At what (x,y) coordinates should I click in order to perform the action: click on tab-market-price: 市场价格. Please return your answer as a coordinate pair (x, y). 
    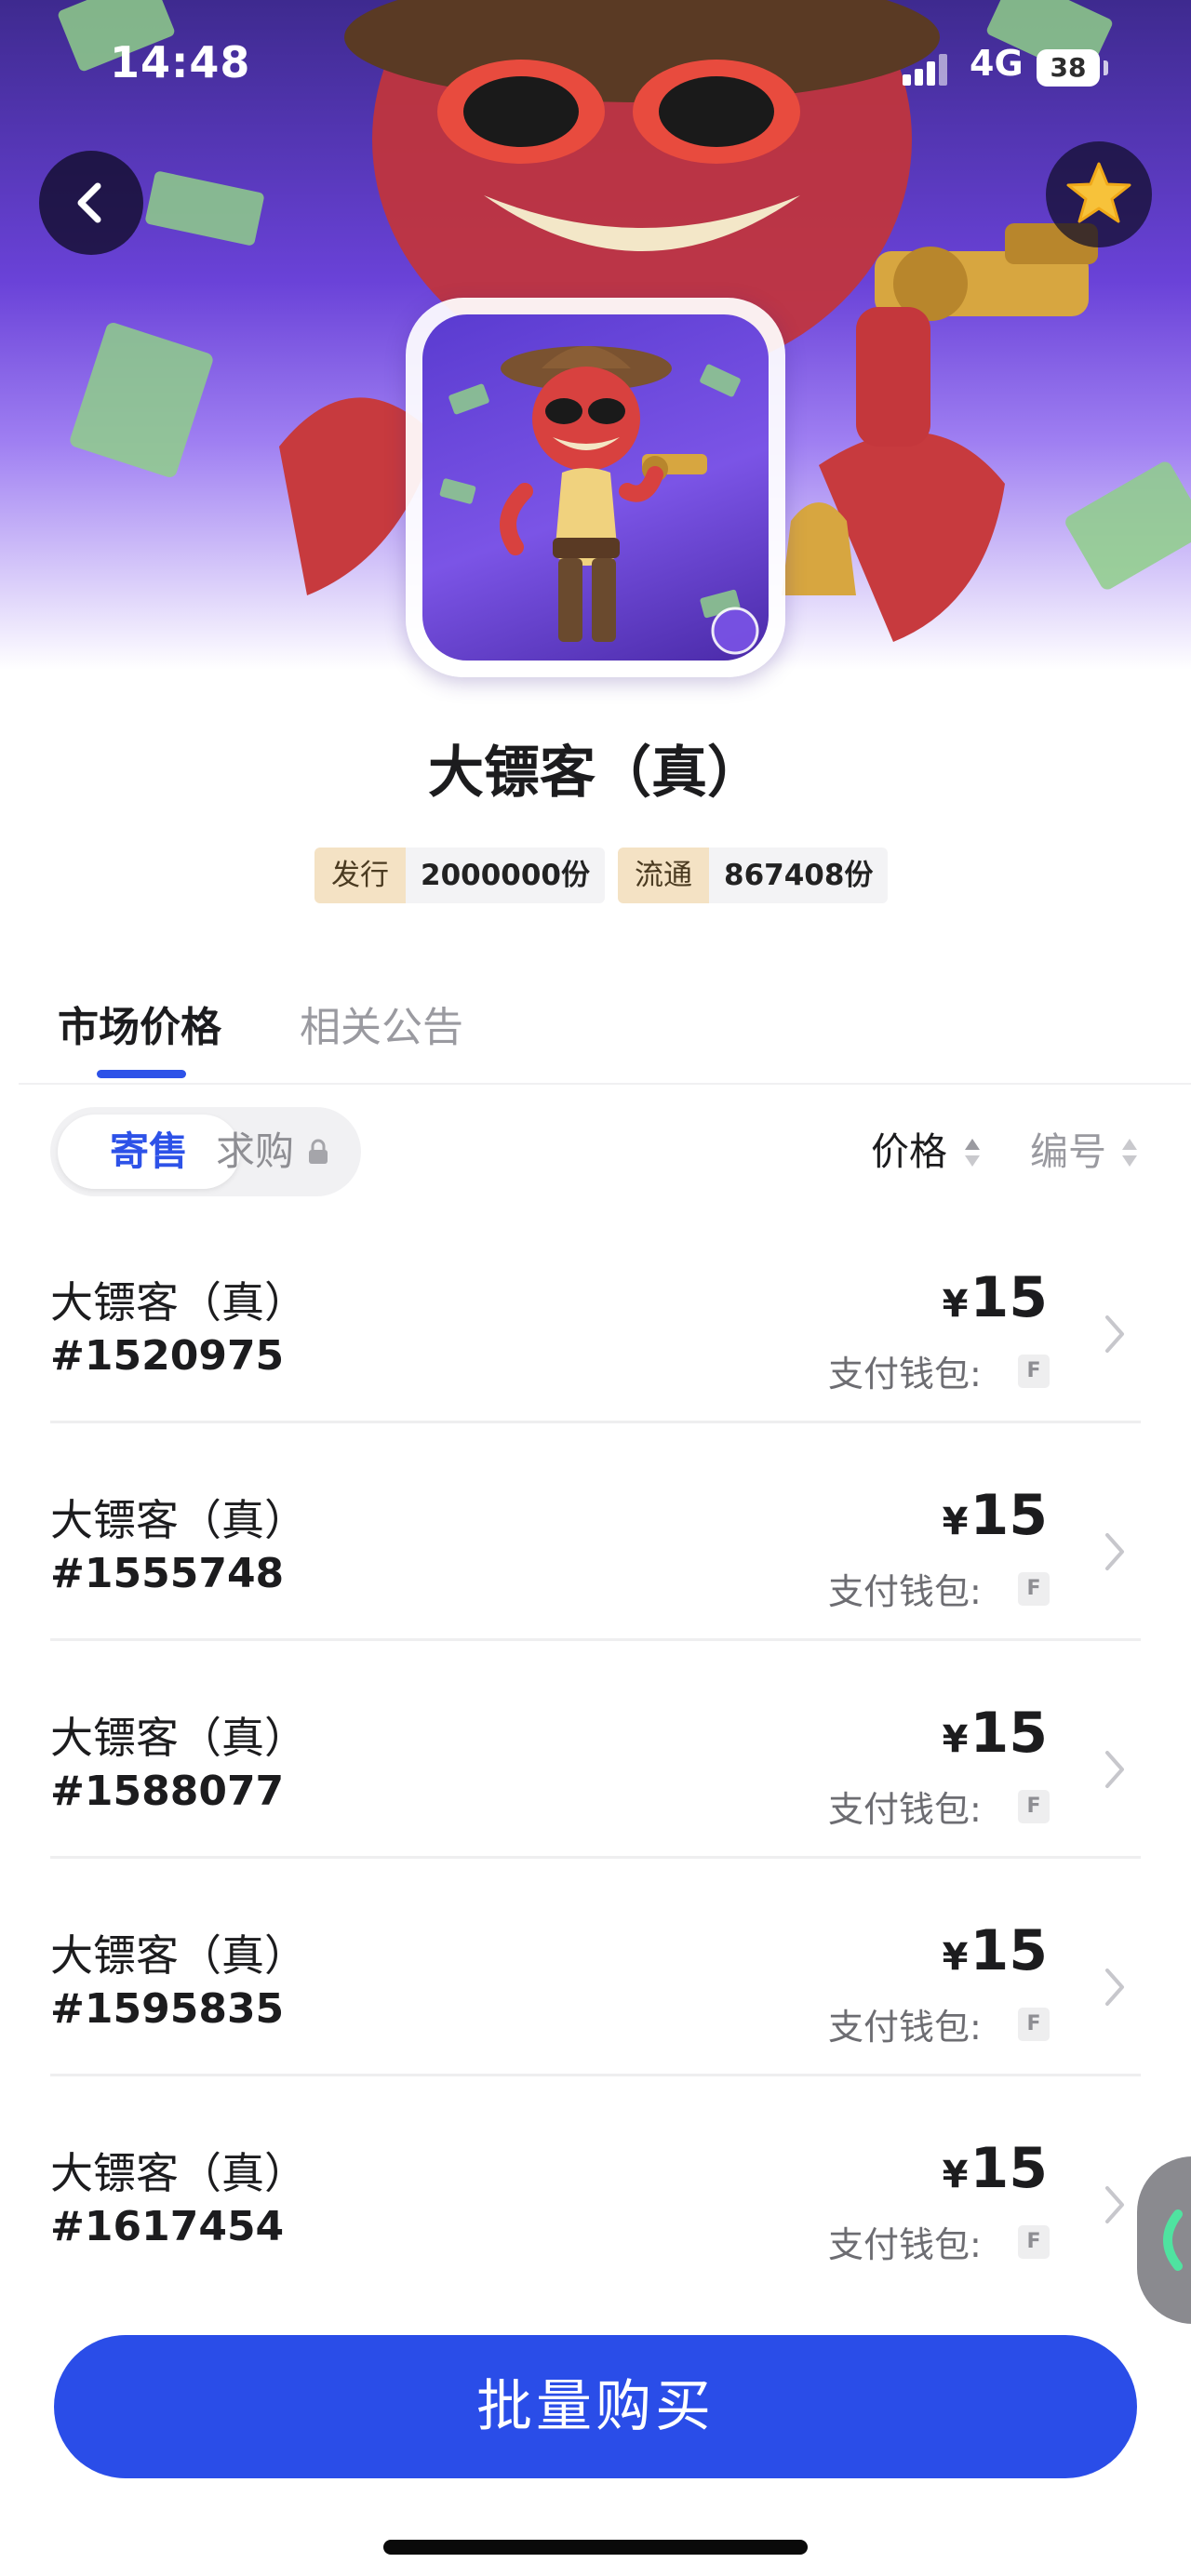
    Looking at the image, I should click on (139, 1023).